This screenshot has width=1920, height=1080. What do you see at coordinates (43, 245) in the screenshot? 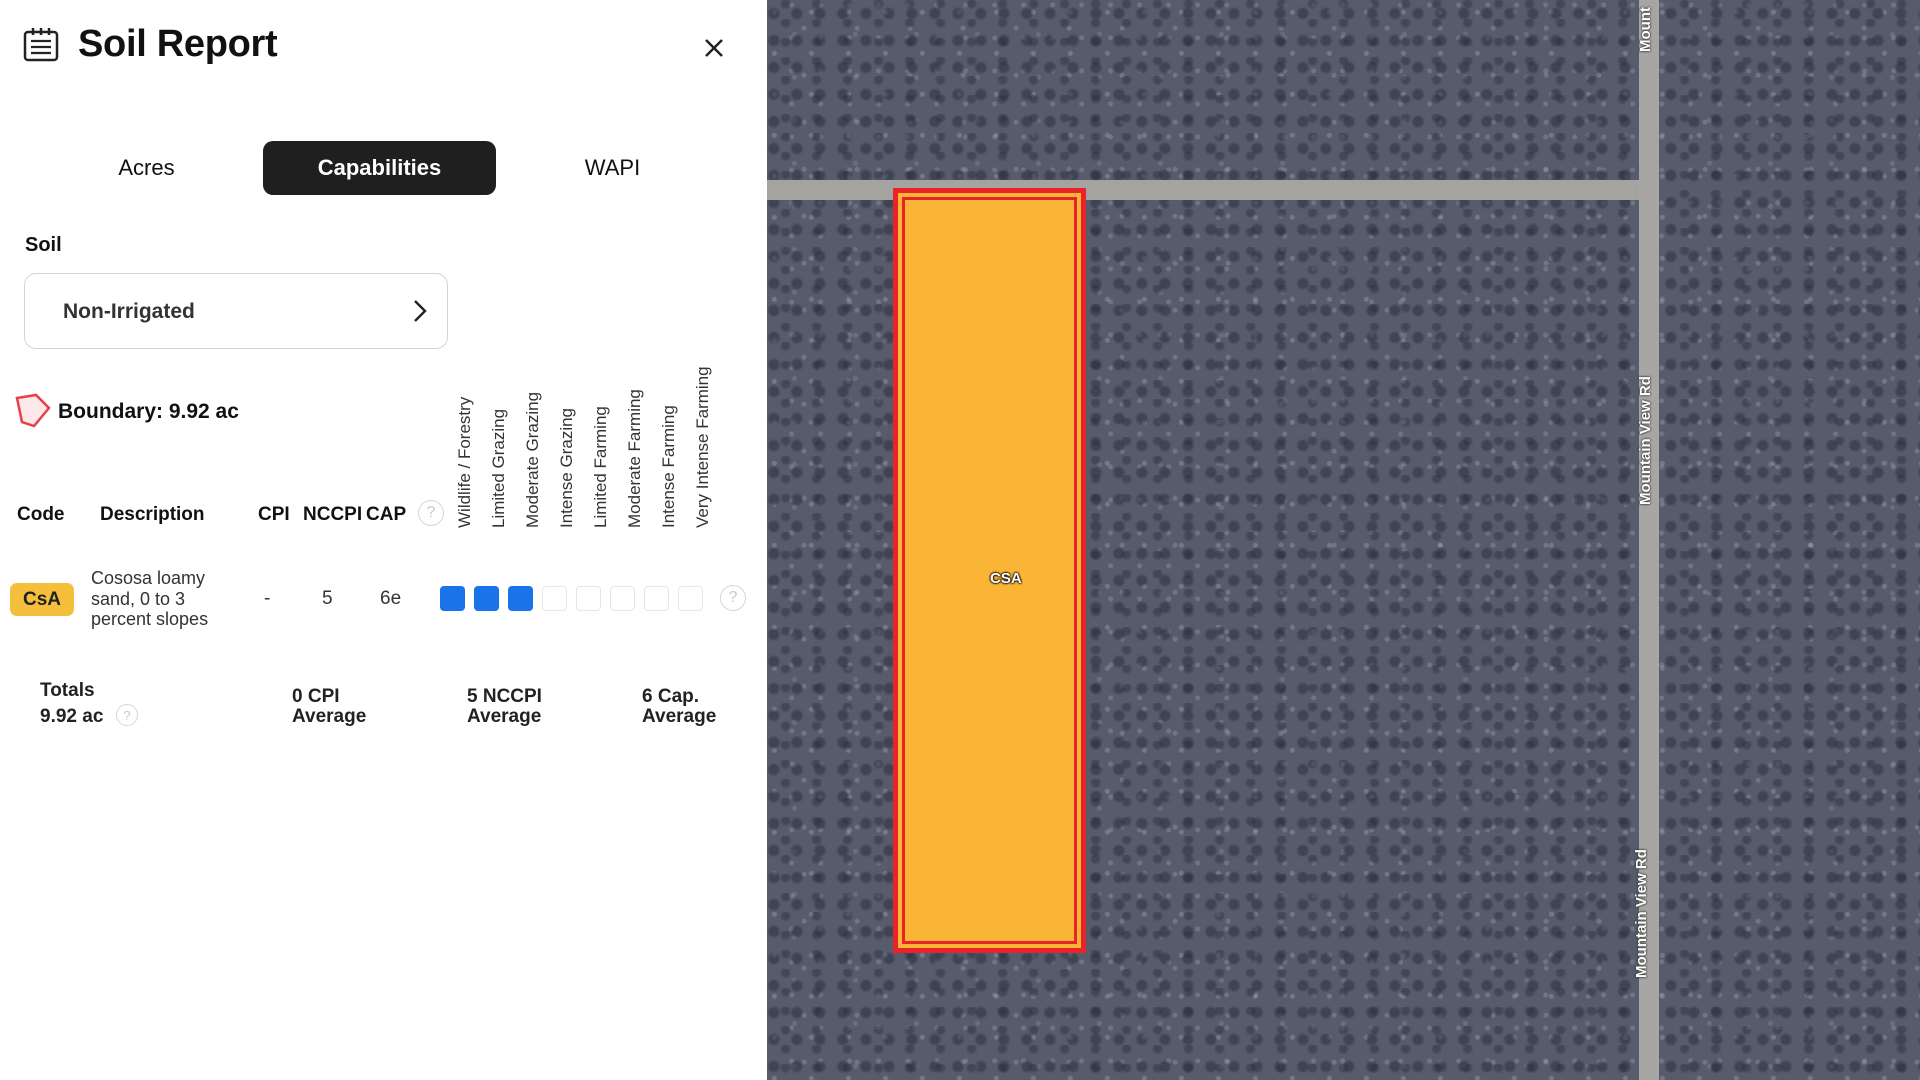
I see `soil-label: Soil` at bounding box center [43, 245].